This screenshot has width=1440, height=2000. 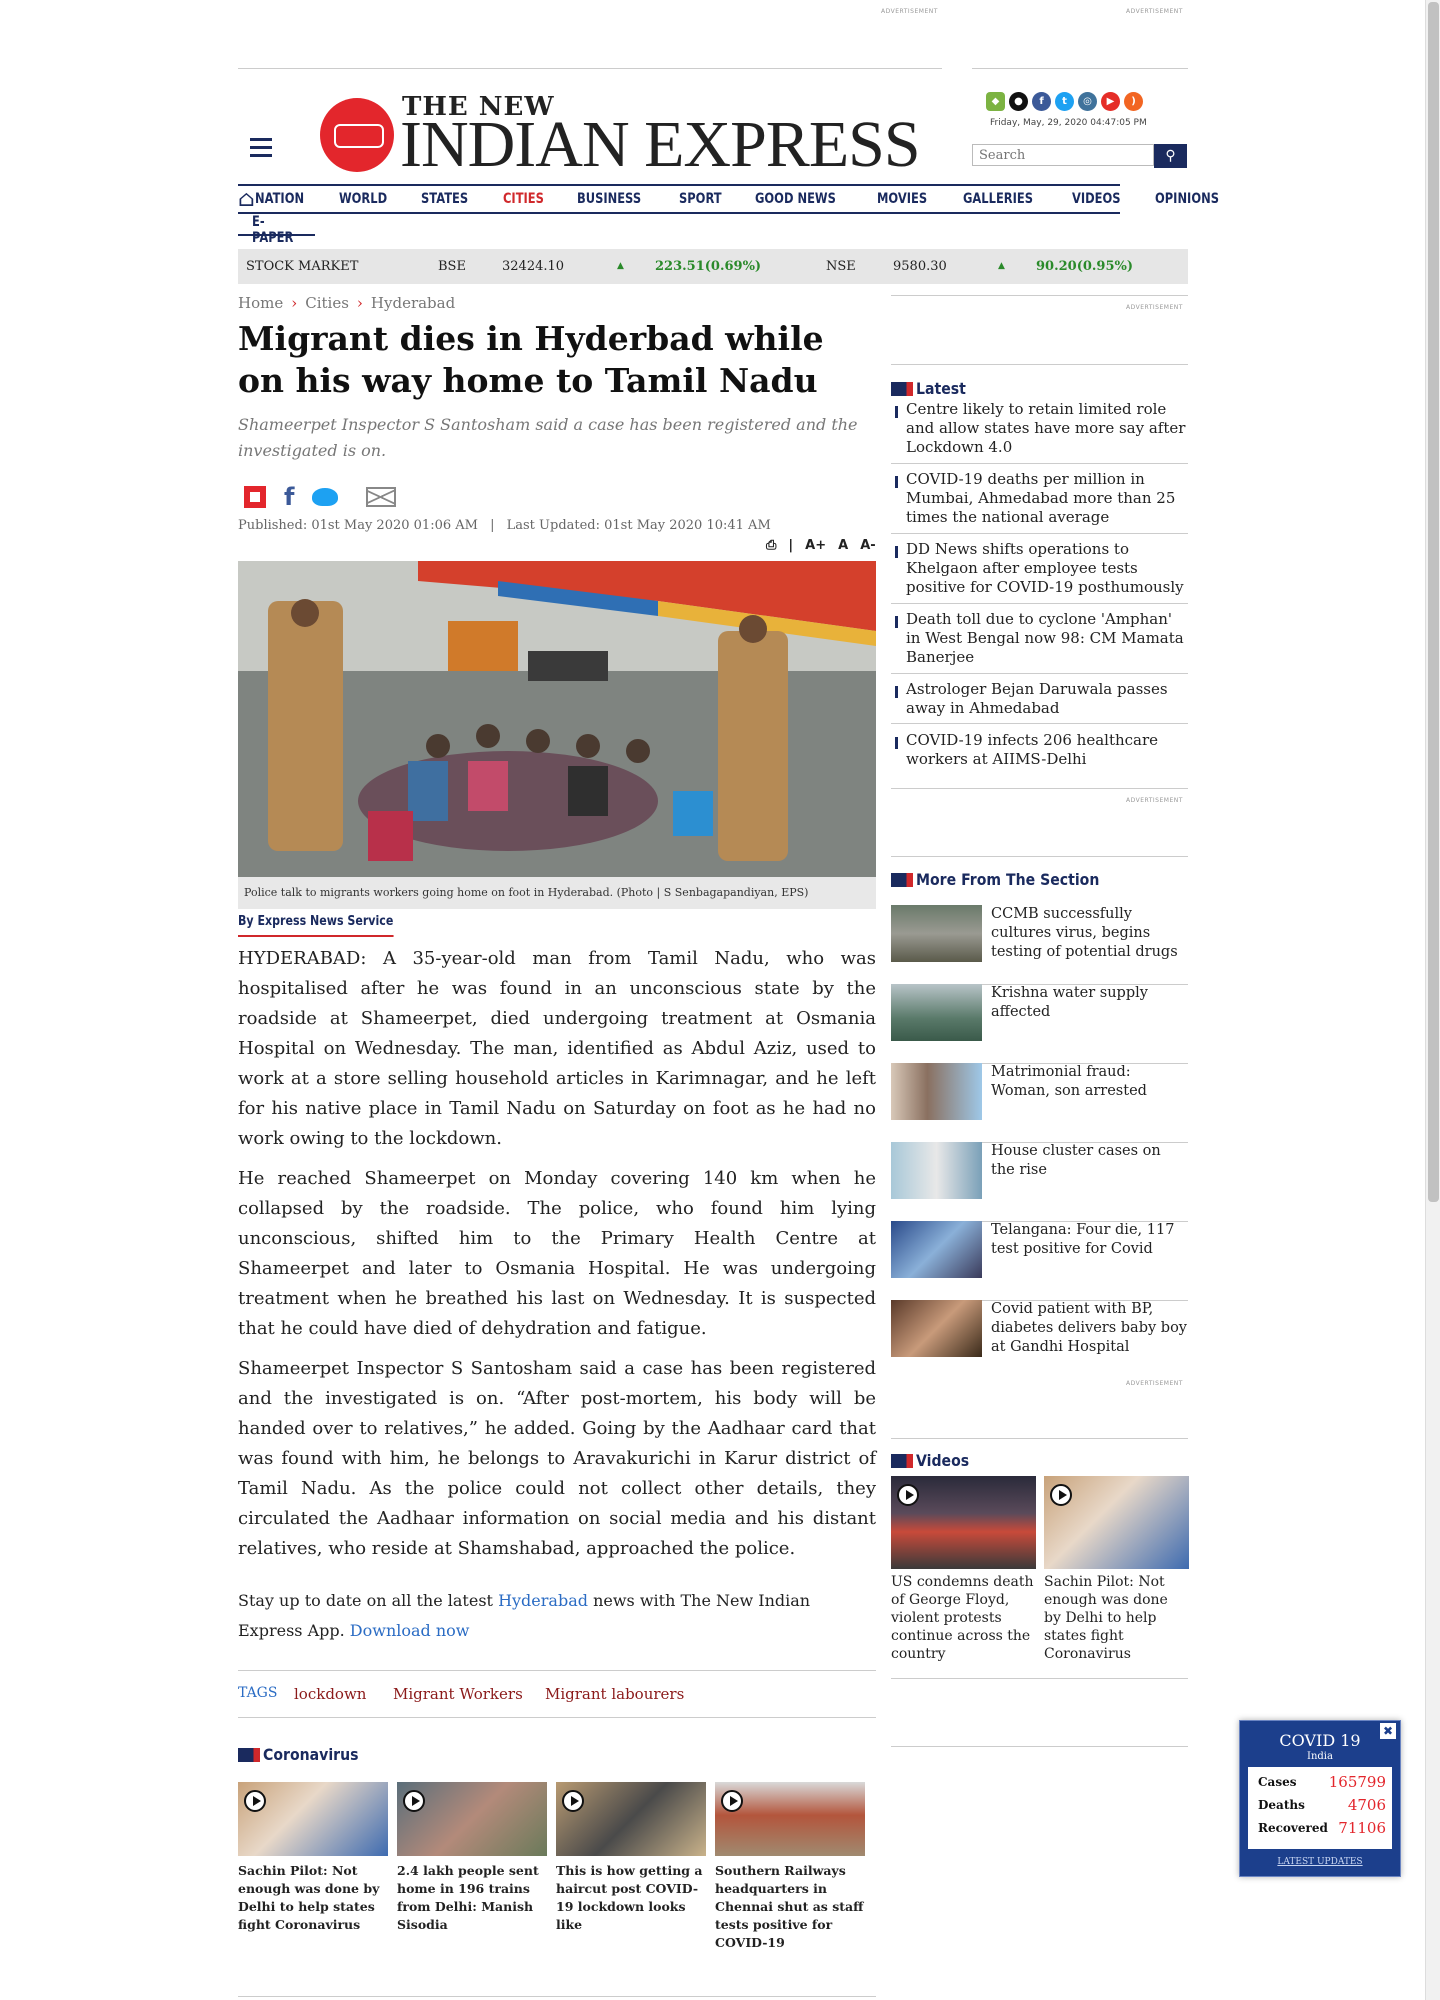 What do you see at coordinates (1433, 602) in the screenshot?
I see `scrollbar-thumb` at bounding box center [1433, 602].